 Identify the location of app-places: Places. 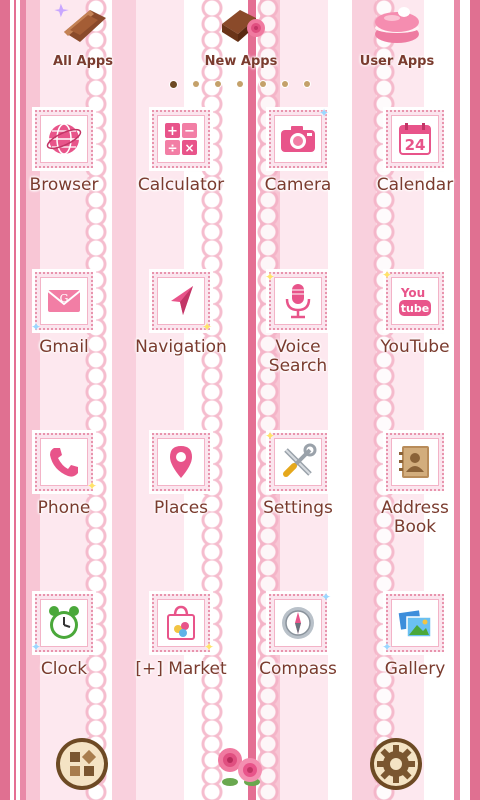
(181, 474).